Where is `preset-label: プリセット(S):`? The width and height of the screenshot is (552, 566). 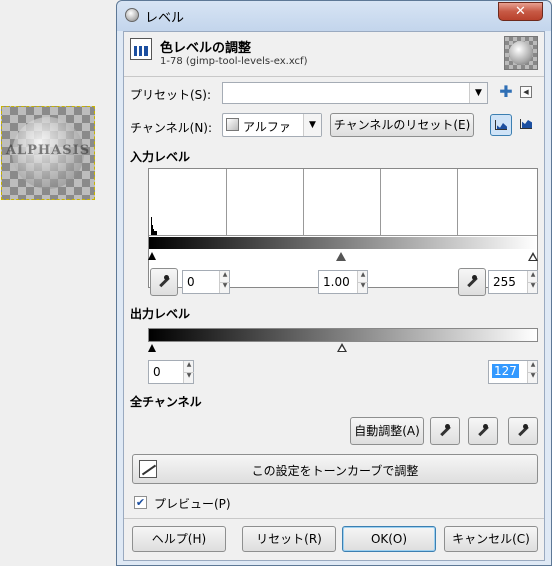 preset-label: プリセット(S): is located at coordinates (171, 95).